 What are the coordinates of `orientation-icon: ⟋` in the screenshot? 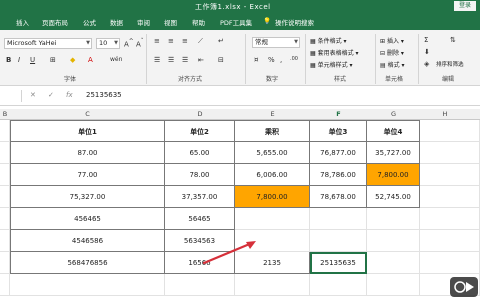 It's located at (200, 41).